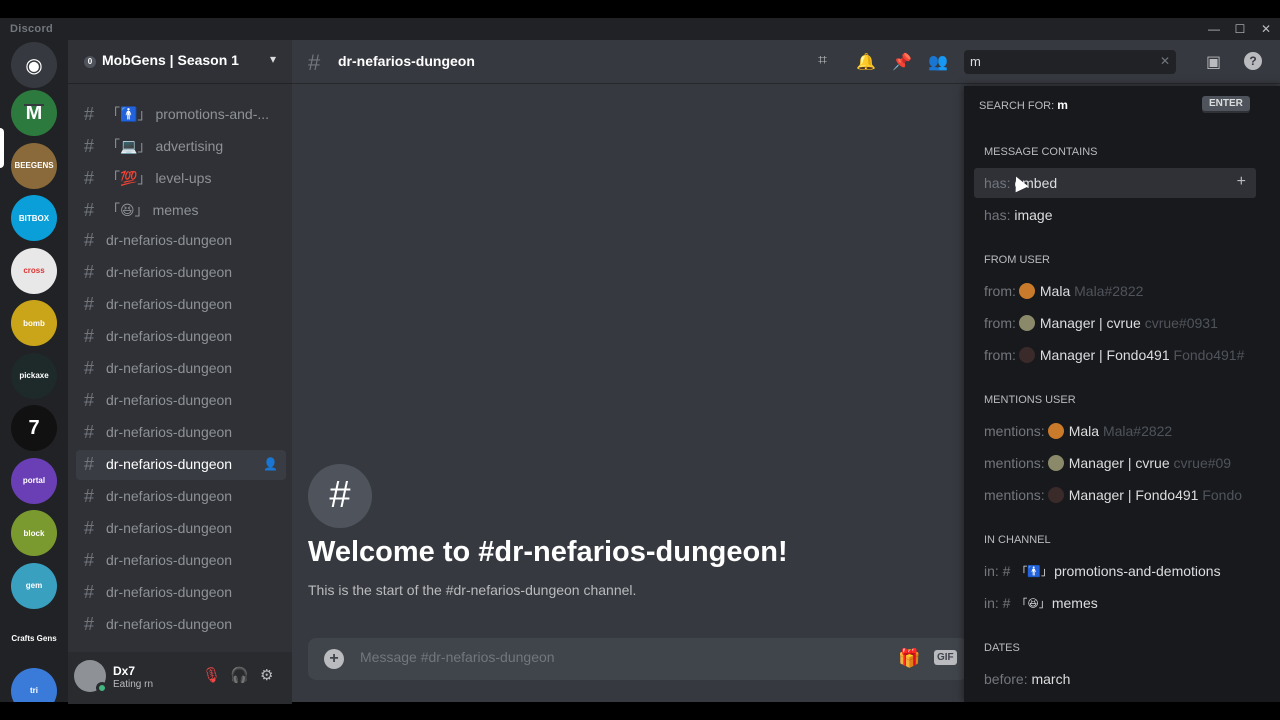  What do you see at coordinates (34, 218) in the screenshot?
I see `server-icon-bitbox: BITBOX` at bounding box center [34, 218].